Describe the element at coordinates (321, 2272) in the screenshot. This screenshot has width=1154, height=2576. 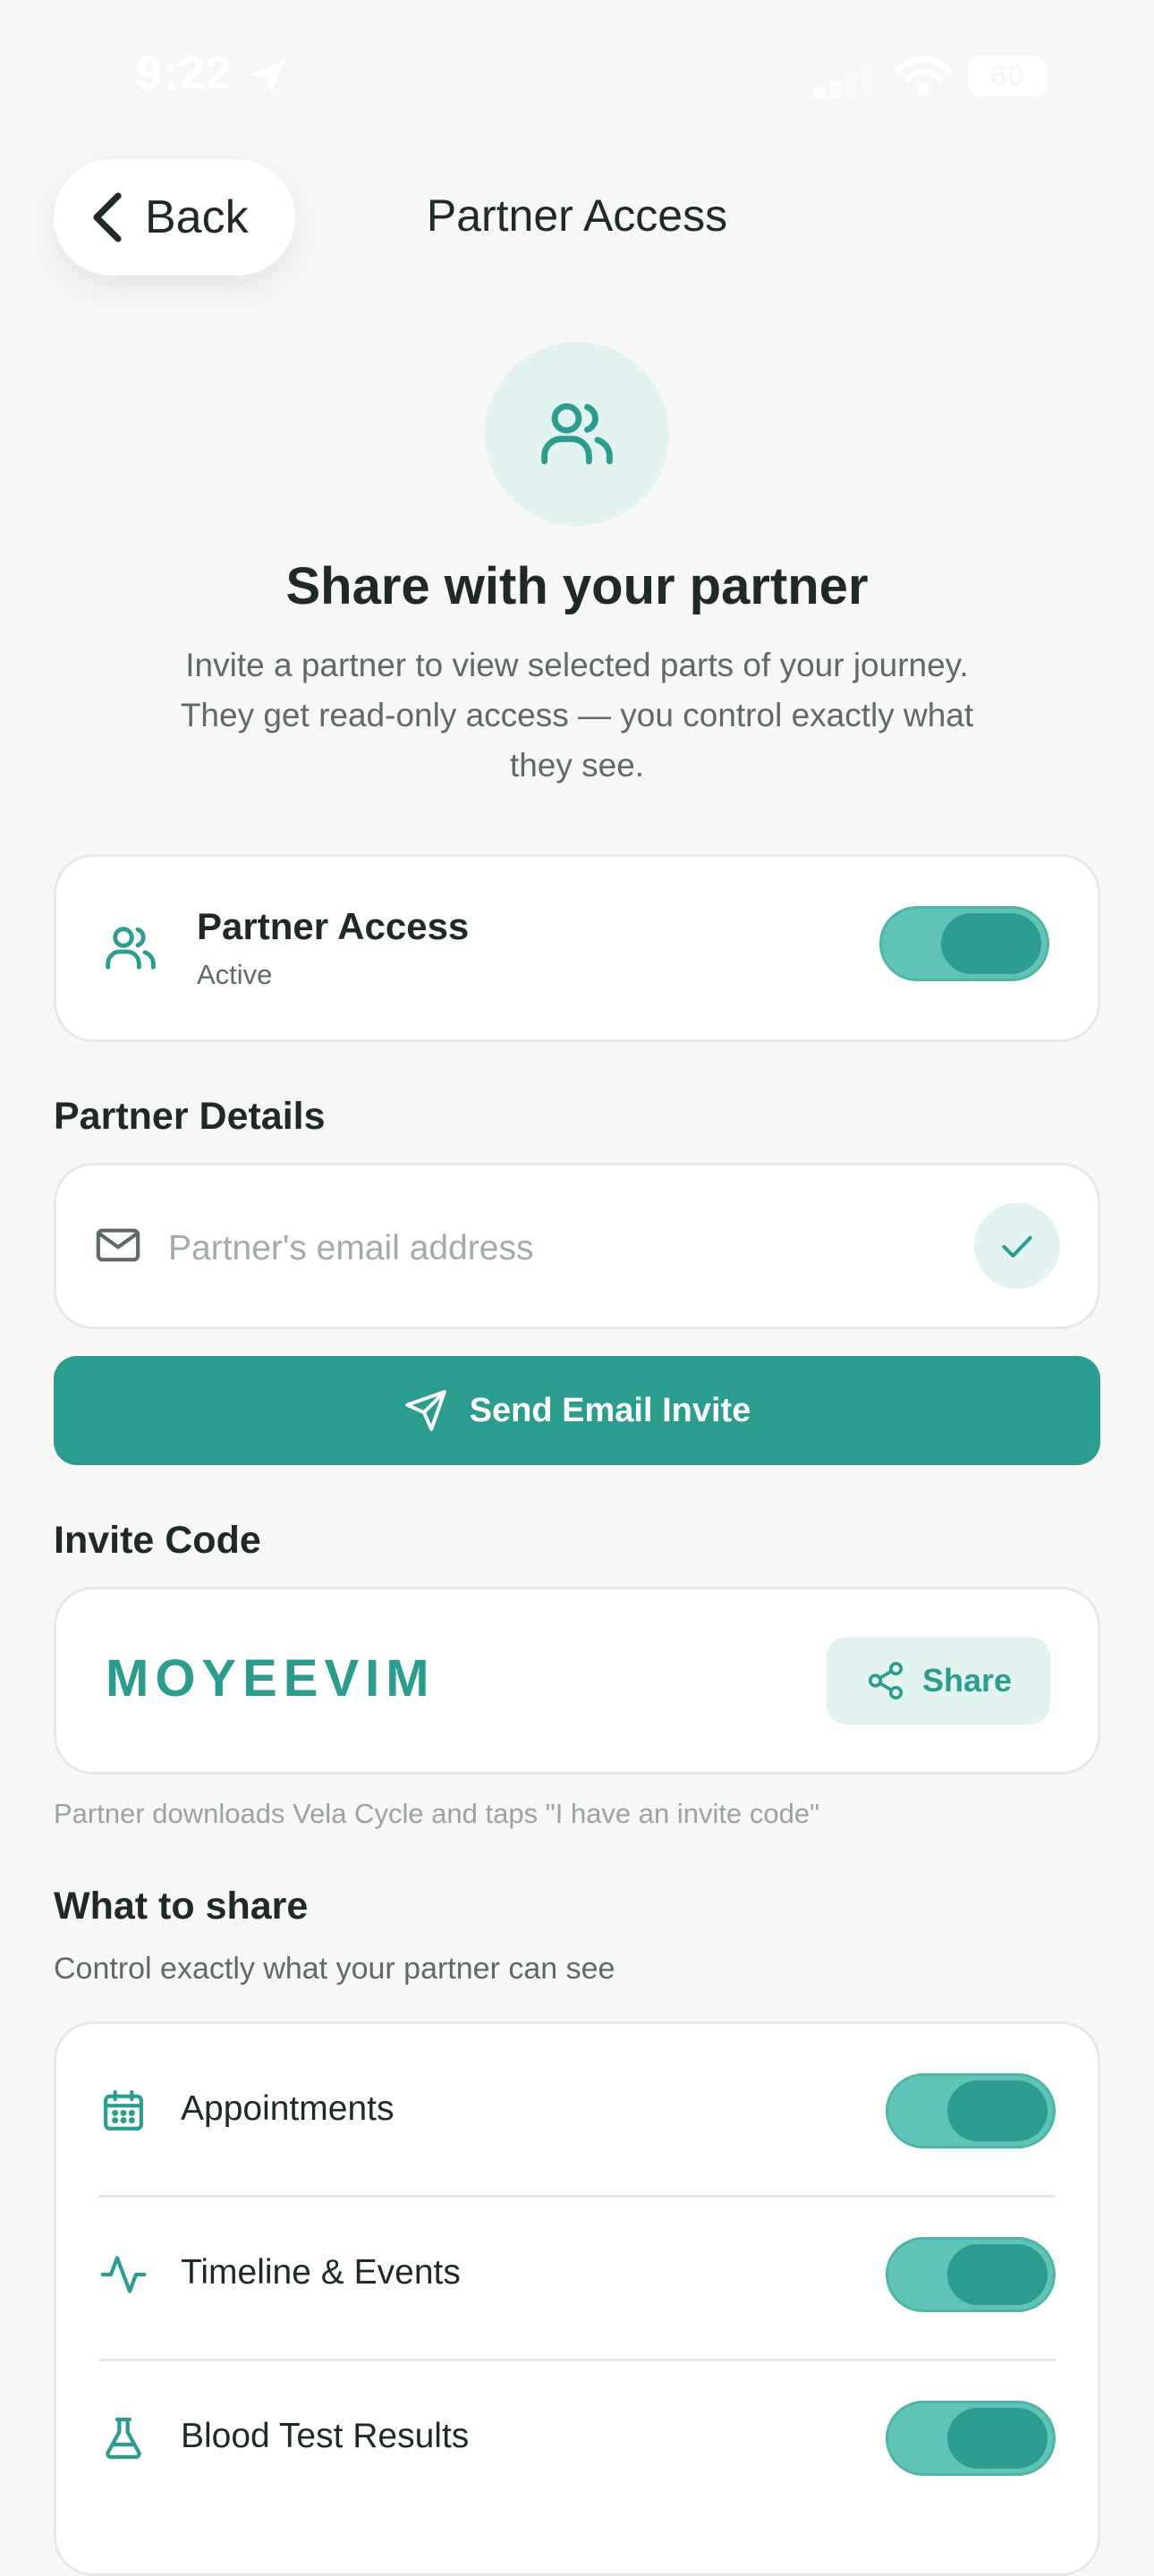
I see `share-item-label: Timeline & Events` at that location.